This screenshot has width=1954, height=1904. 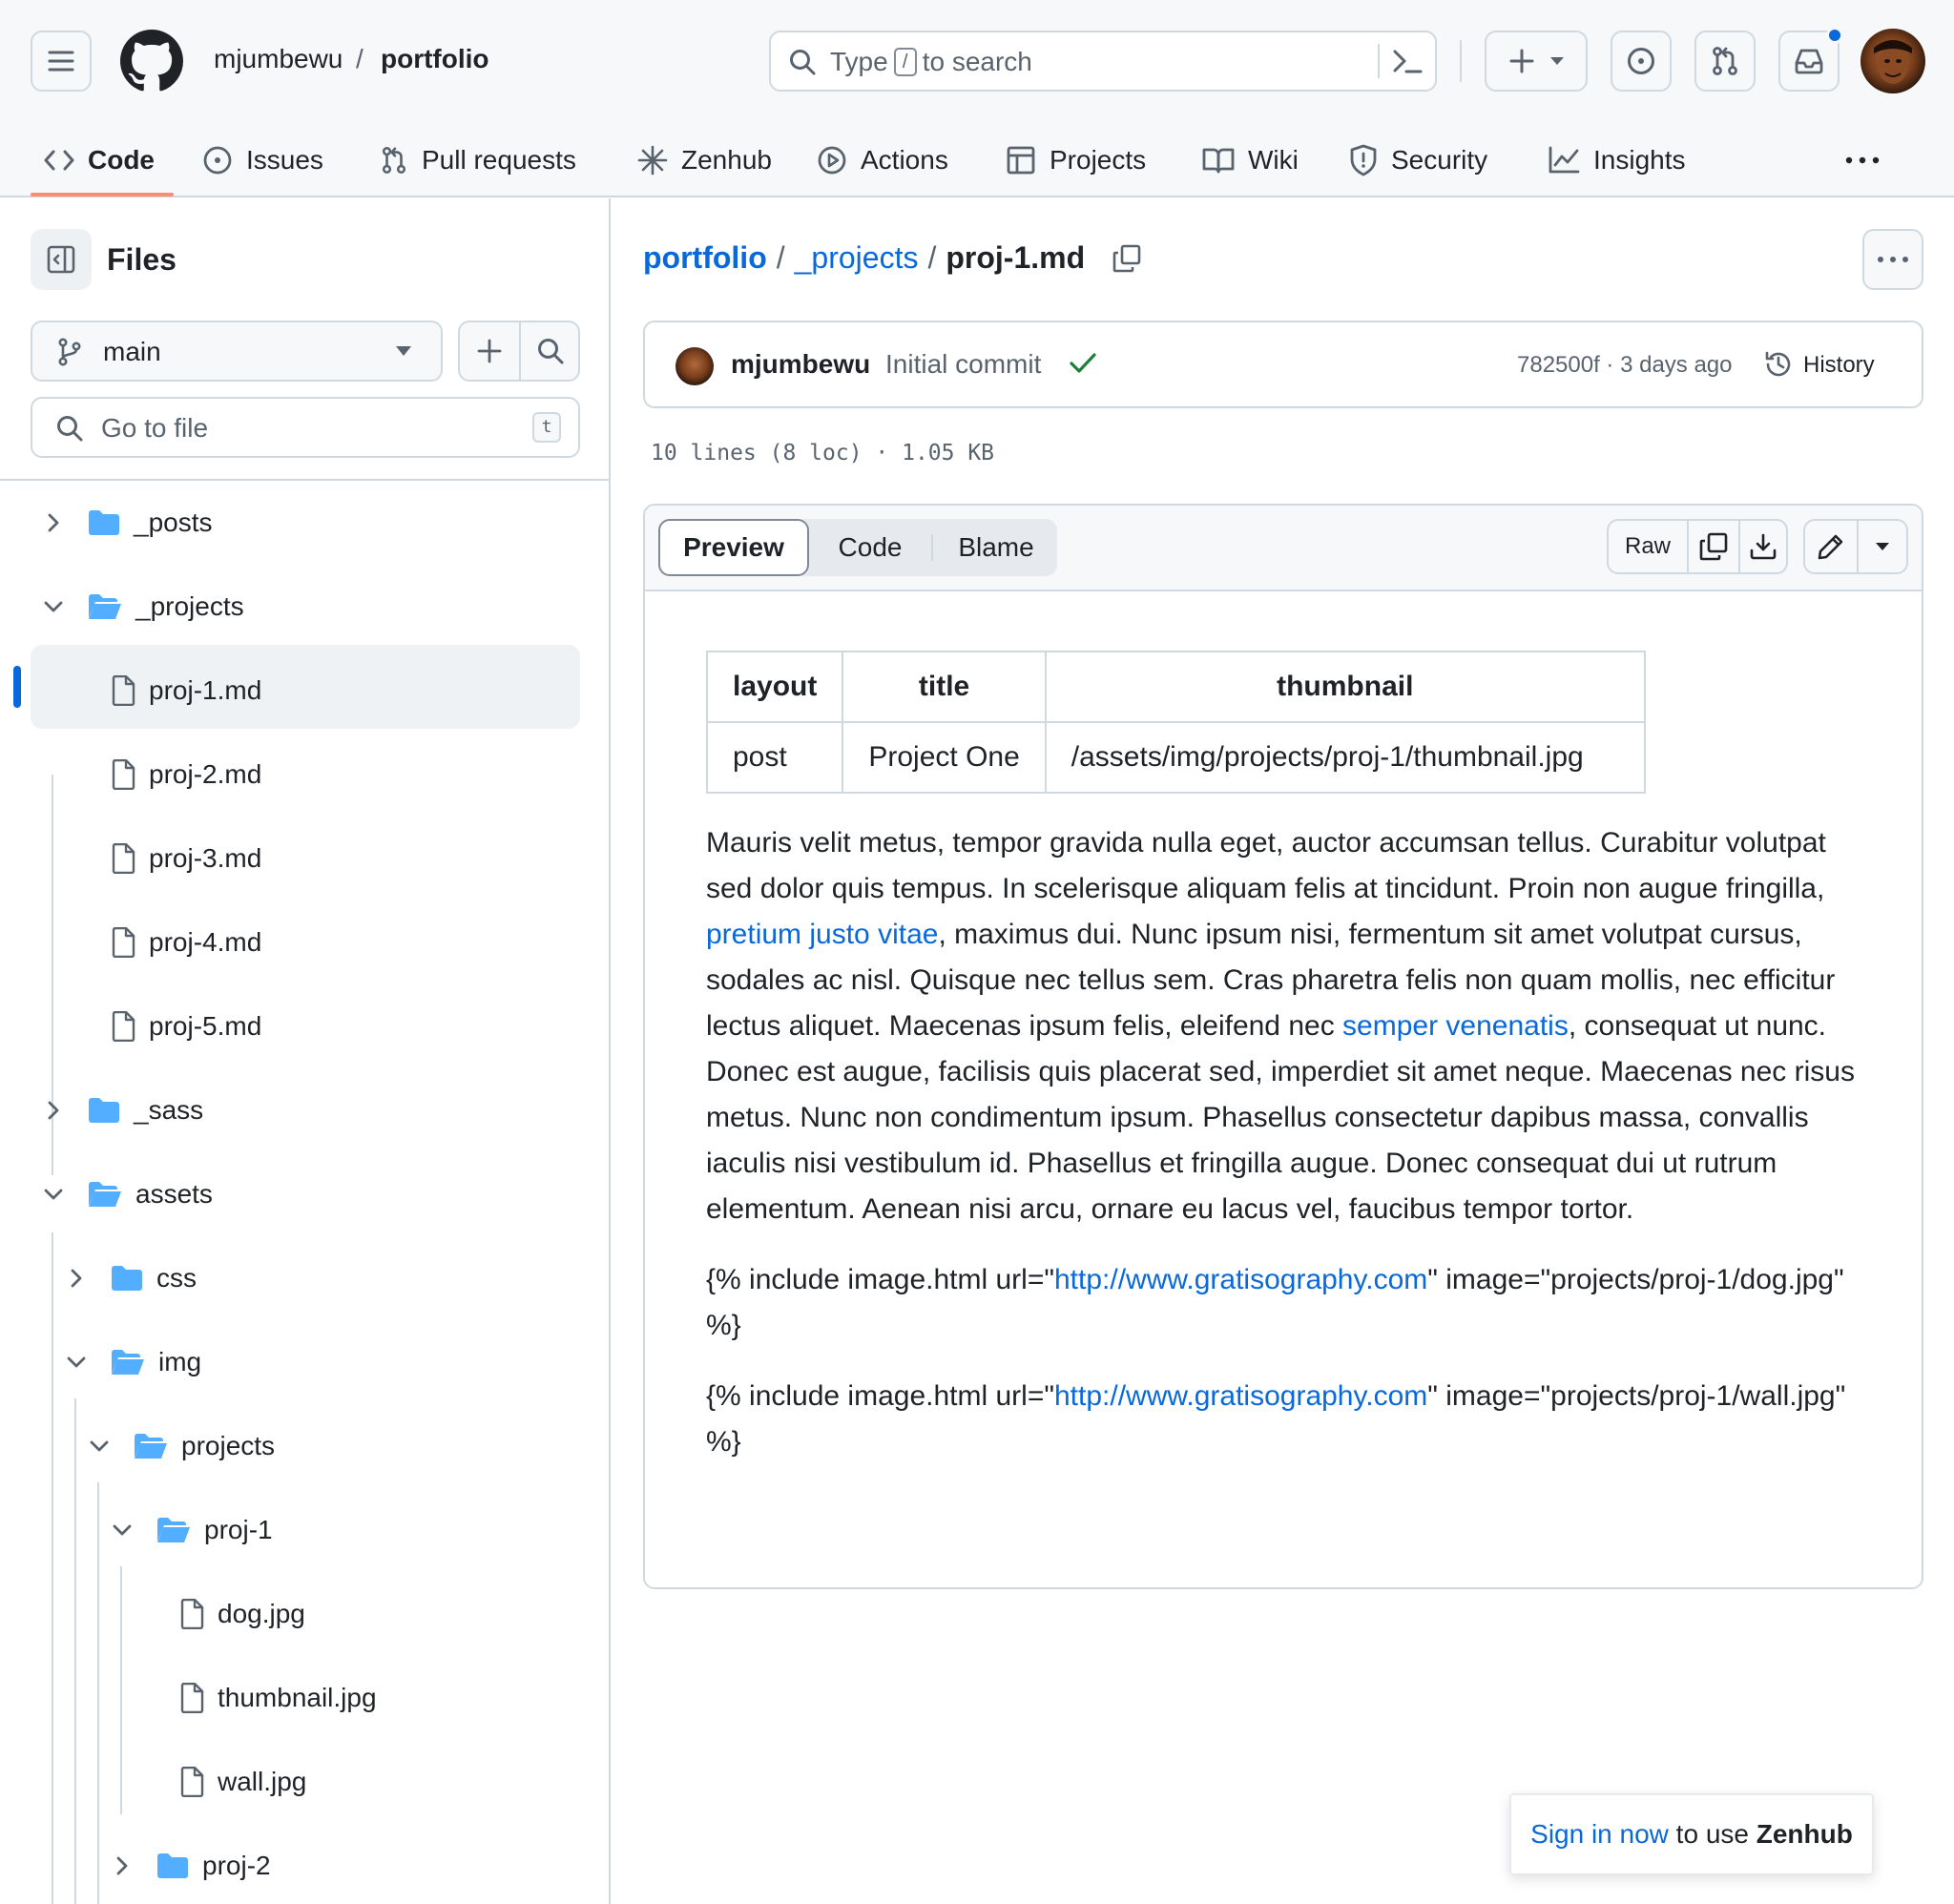 I want to click on tab-security: Security, so click(x=1418, y=160).